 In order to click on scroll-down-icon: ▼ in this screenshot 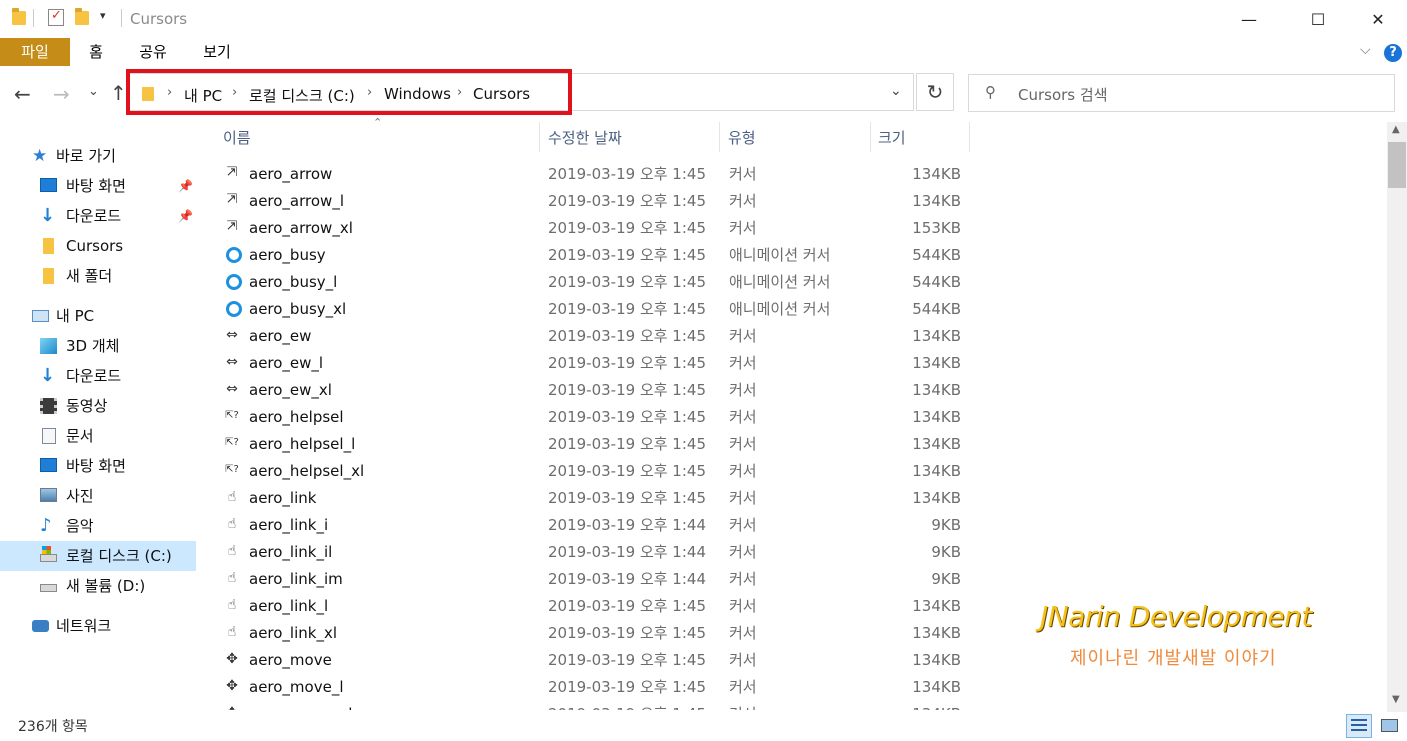, I will do `click(1396, 699)`.